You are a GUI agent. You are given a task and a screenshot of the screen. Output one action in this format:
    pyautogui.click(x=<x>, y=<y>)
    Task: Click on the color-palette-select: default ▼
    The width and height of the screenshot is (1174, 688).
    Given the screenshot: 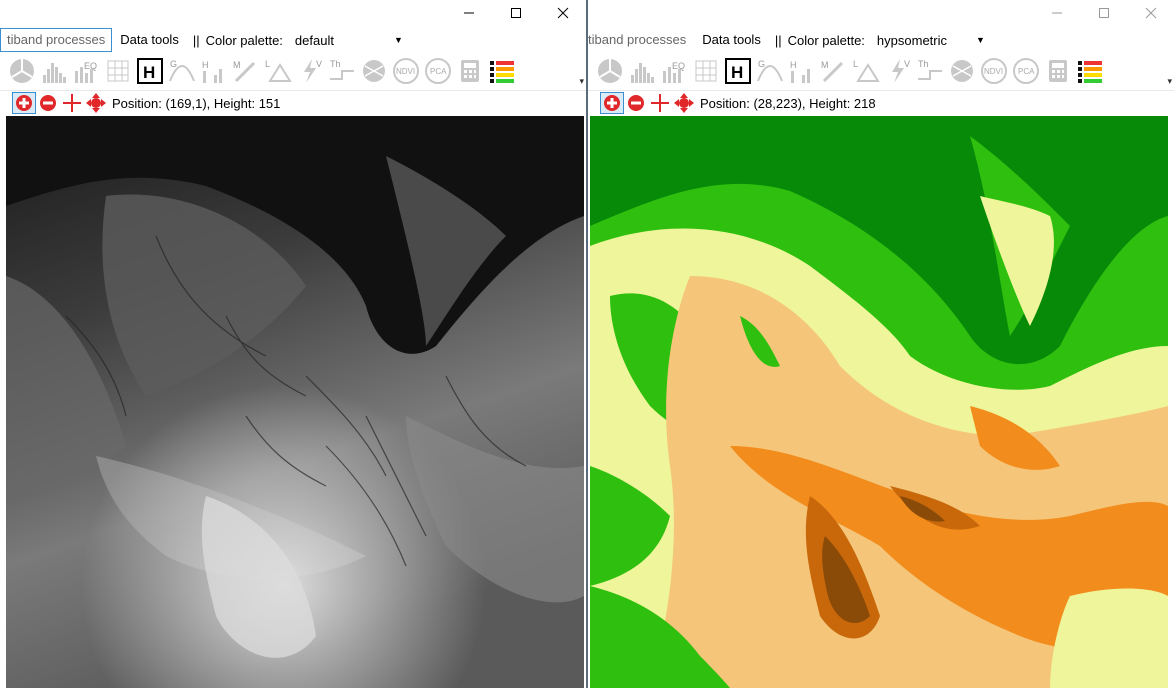 What is the action you would take?
    pyautogui.click(x=350, y=40)
    